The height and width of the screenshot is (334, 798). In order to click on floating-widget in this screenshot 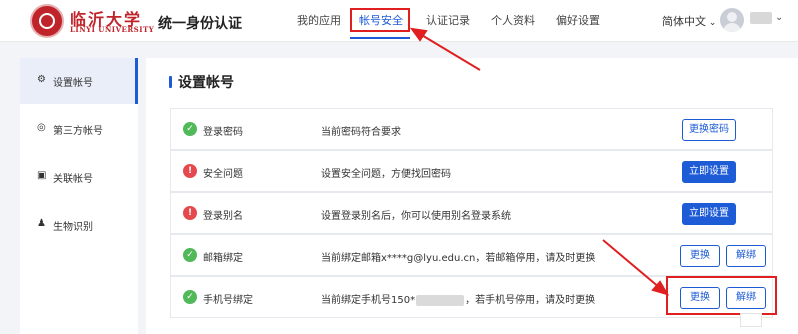, I will do `click(751, 320)`.